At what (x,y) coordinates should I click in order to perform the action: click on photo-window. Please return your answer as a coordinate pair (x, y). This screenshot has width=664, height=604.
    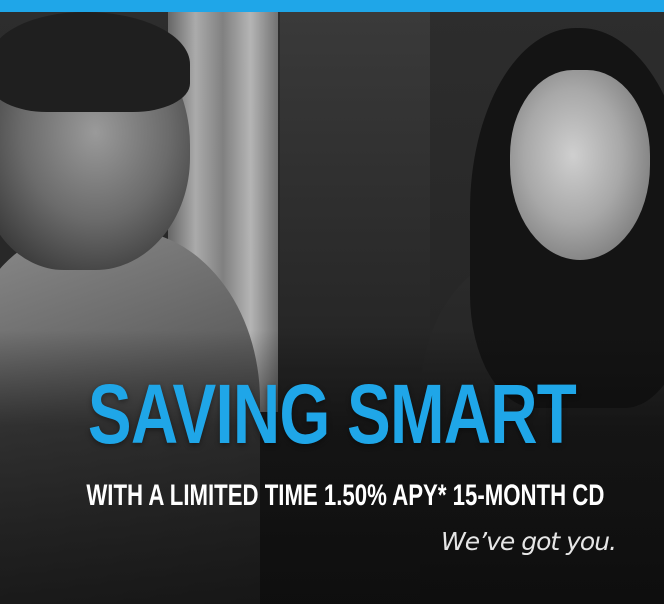
    Looking at the image, I should click on (355, 192).